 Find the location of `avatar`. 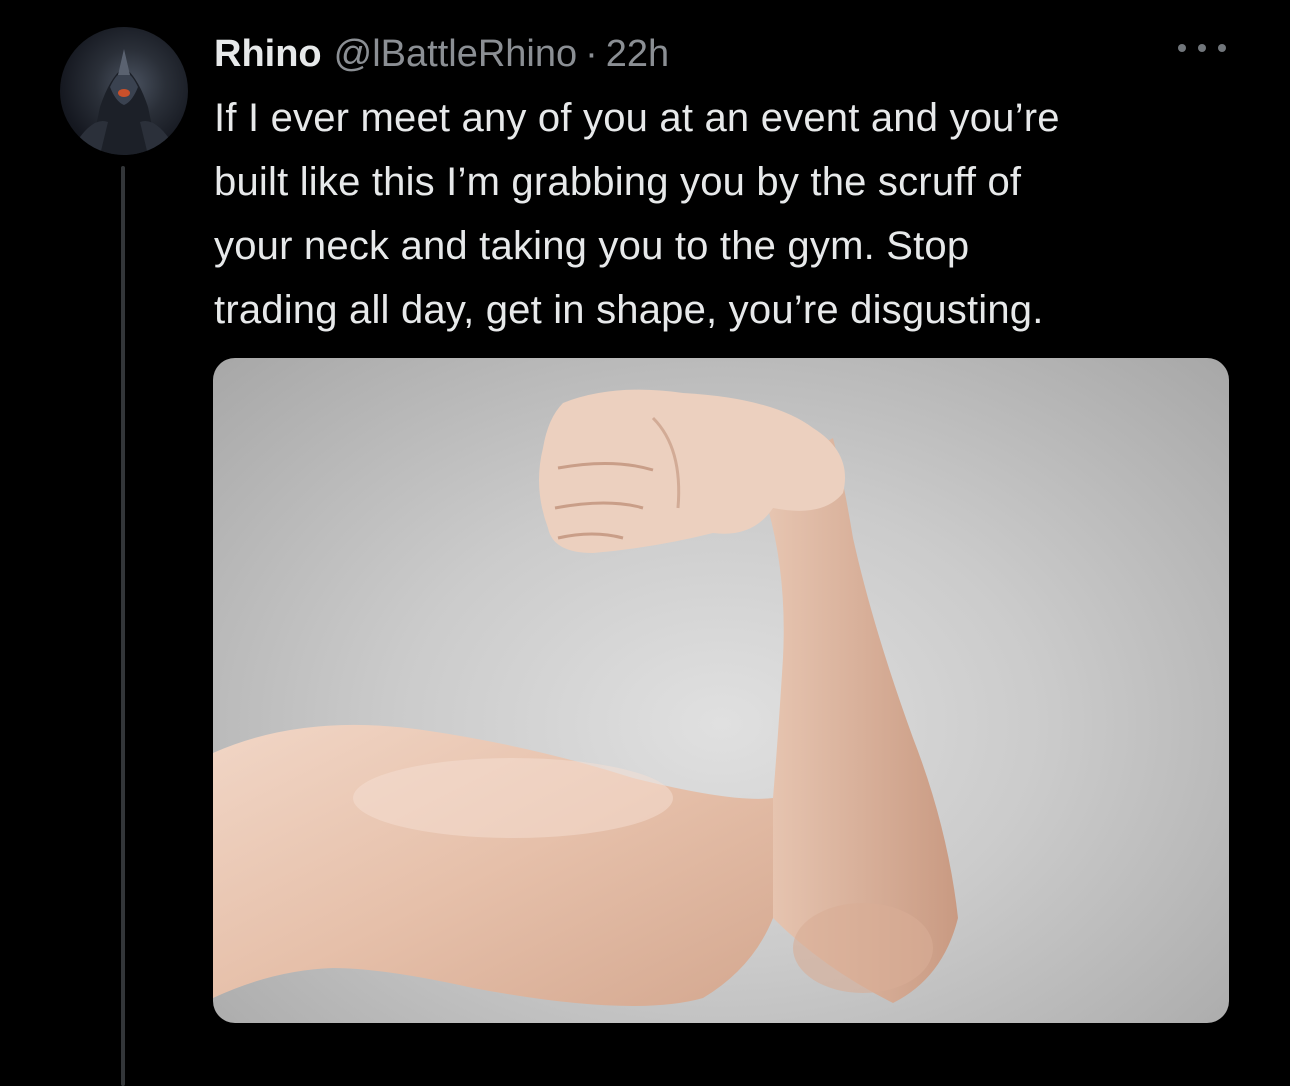

avatar is located at coordinates (124, 91).